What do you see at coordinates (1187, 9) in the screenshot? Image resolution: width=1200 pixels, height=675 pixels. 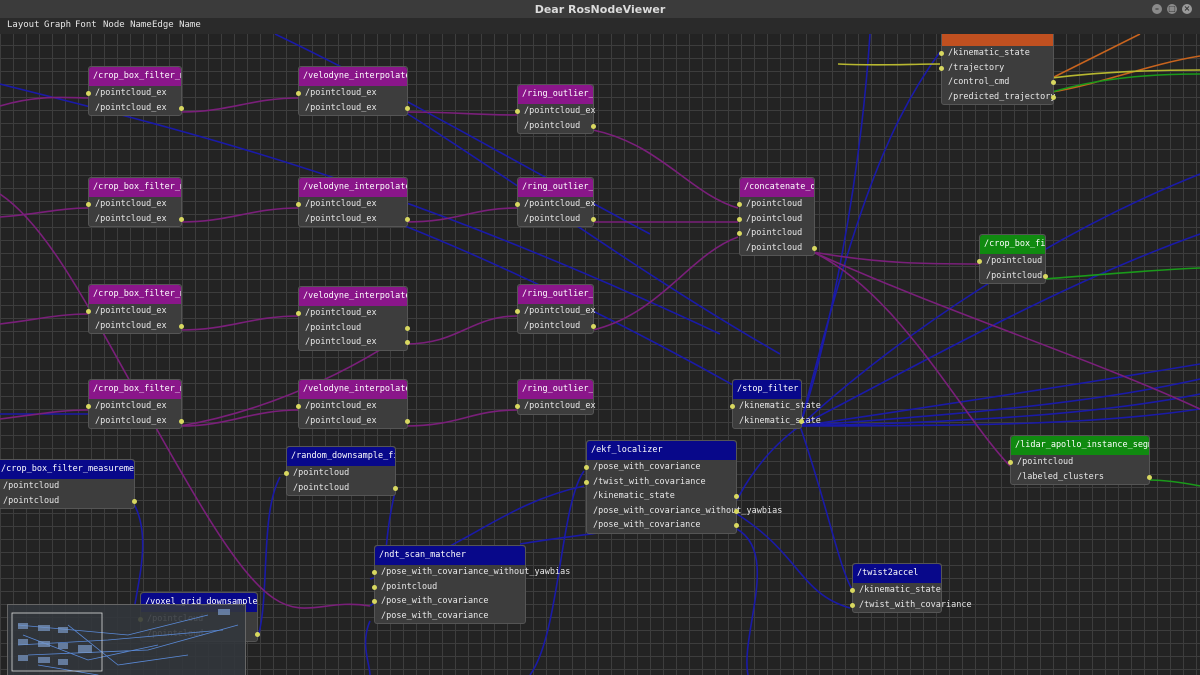 I see `close-icon: ×` at bounding box center [1187, 9].